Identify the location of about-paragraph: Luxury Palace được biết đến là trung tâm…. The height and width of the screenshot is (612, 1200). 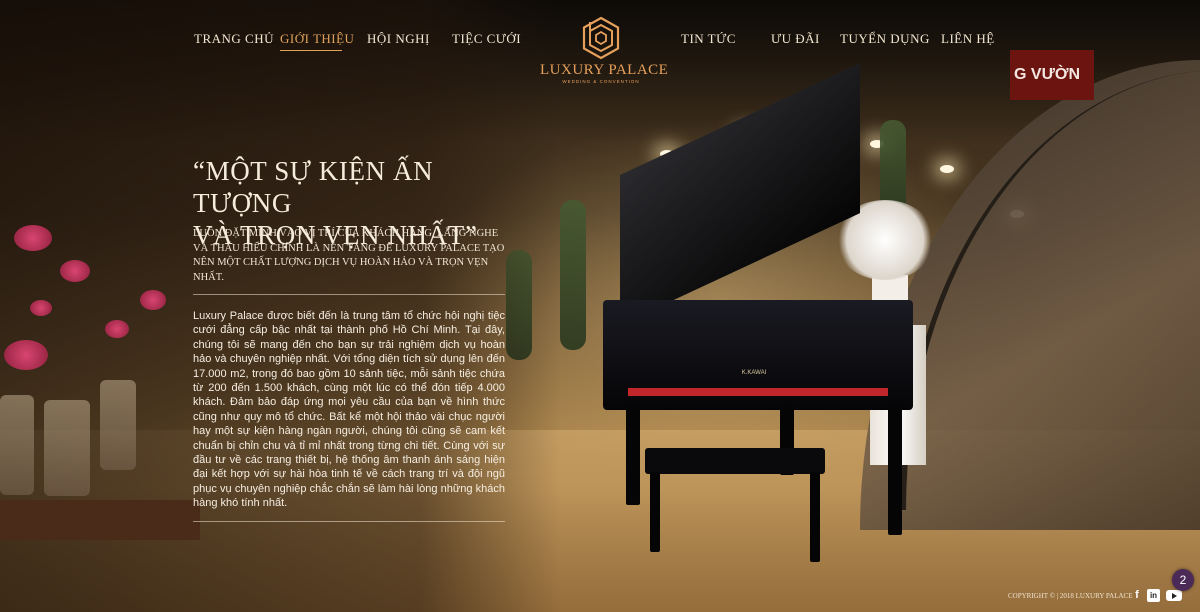
(349, 410).